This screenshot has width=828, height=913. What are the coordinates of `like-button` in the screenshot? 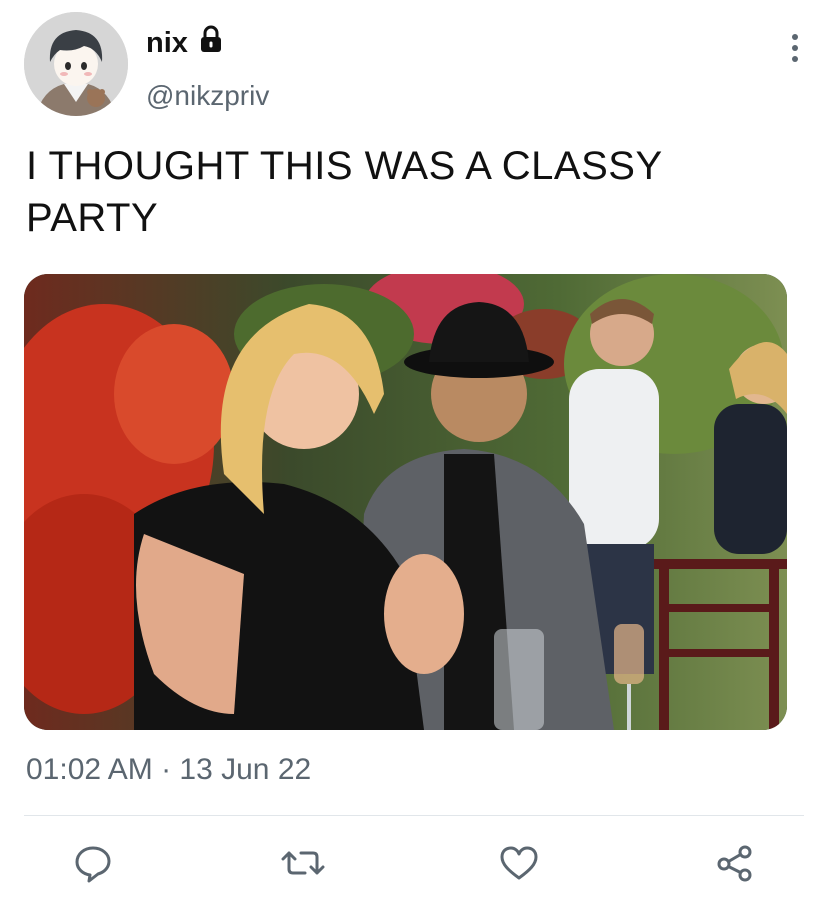 It's located at (519, 863).